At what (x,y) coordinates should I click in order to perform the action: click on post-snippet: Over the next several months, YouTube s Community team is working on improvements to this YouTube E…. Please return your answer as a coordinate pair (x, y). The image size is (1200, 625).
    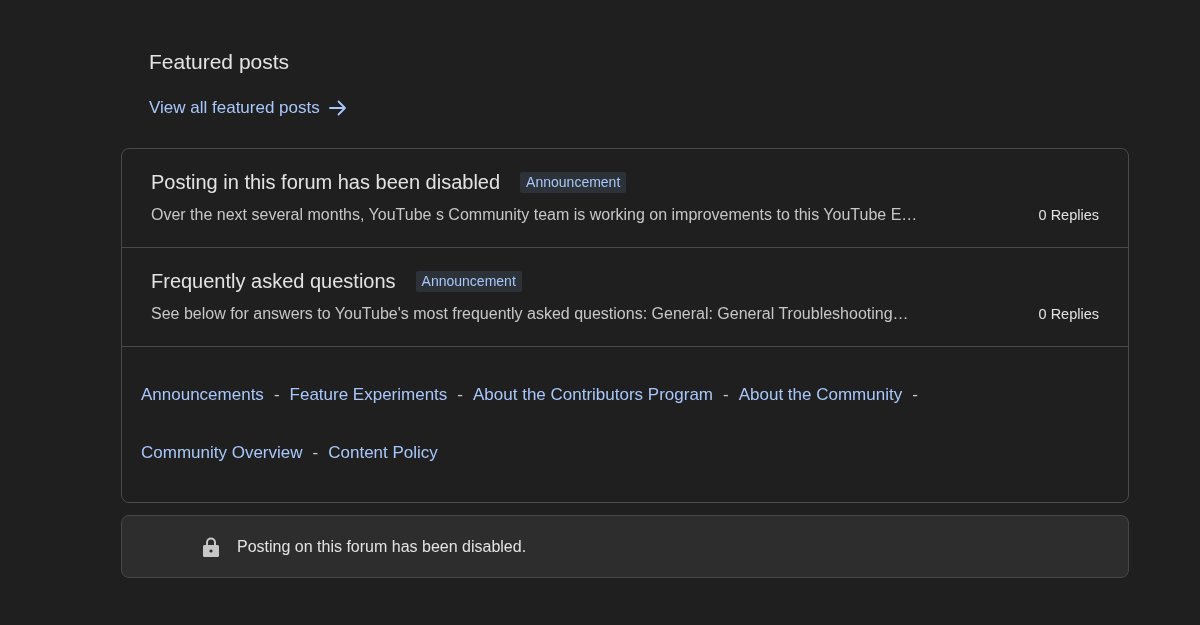
    Looking at the image, I should click on (534, 215).